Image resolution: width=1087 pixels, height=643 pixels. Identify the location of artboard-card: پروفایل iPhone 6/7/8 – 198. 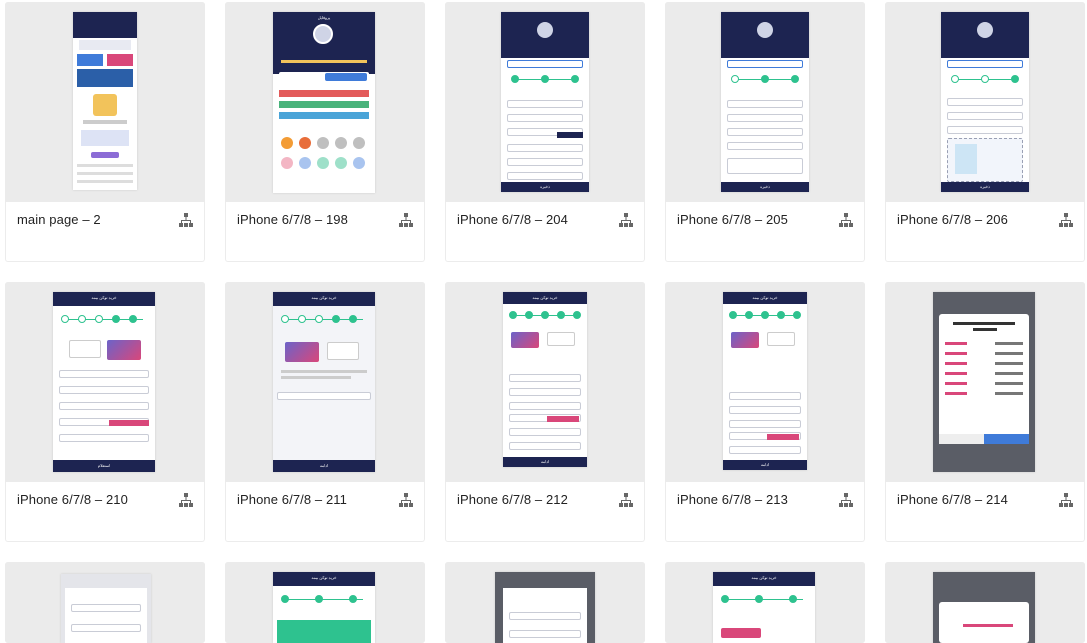
(325, 132).